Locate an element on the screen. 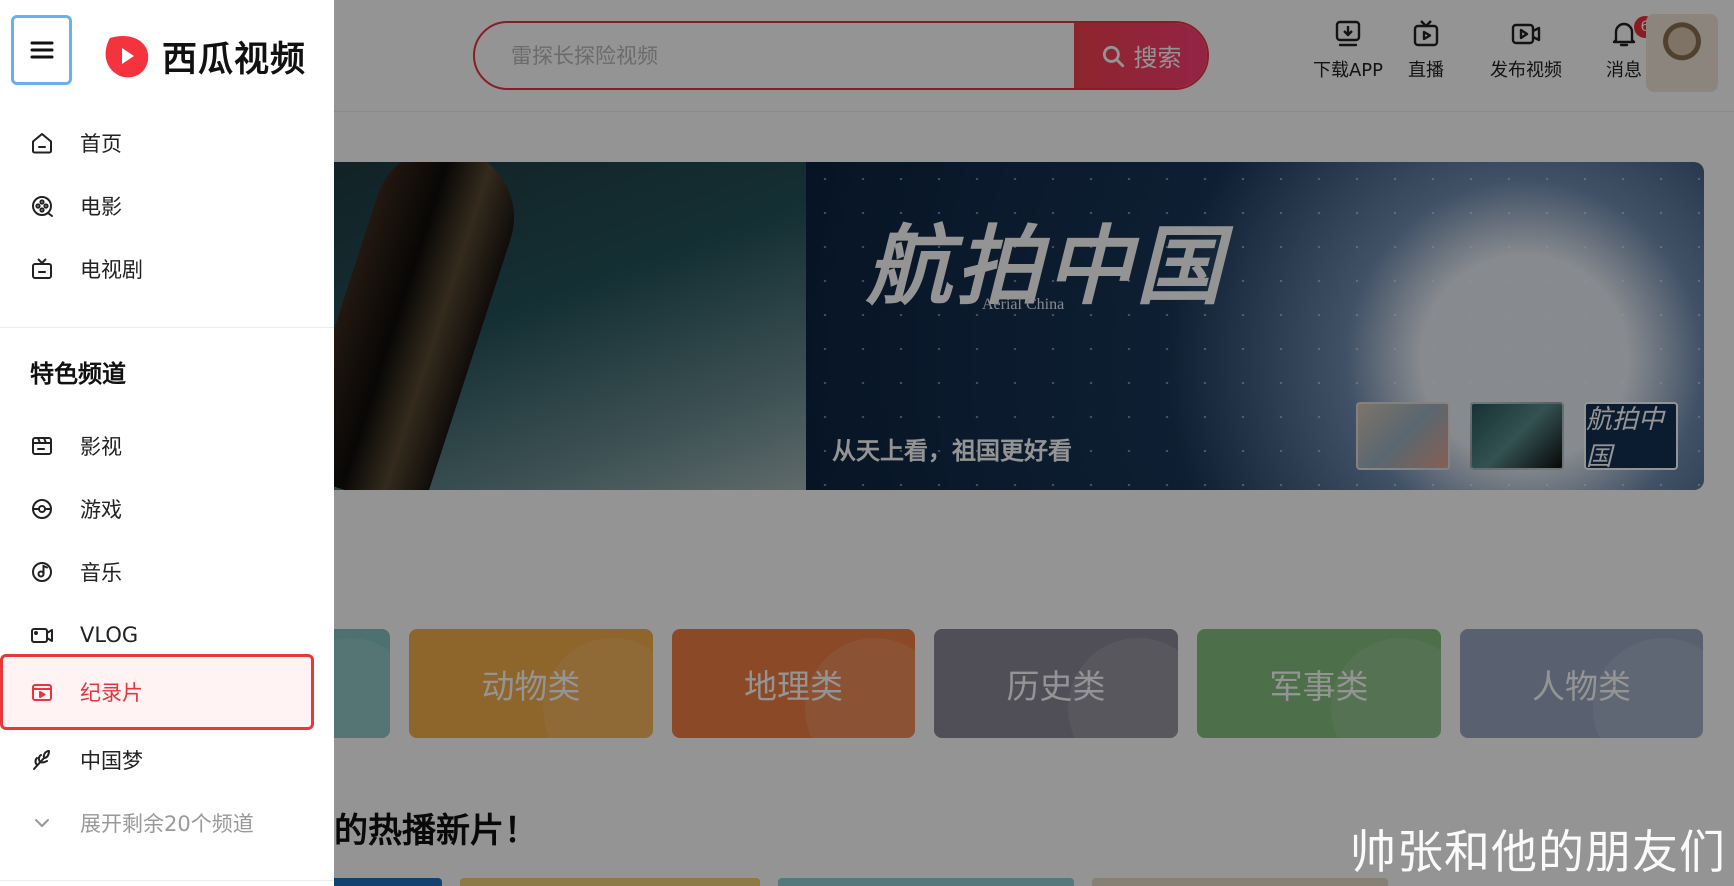 This screenshot has height=886, width=1734. sidebar-item-label: 音乐 is located at coordinates (101, 573).